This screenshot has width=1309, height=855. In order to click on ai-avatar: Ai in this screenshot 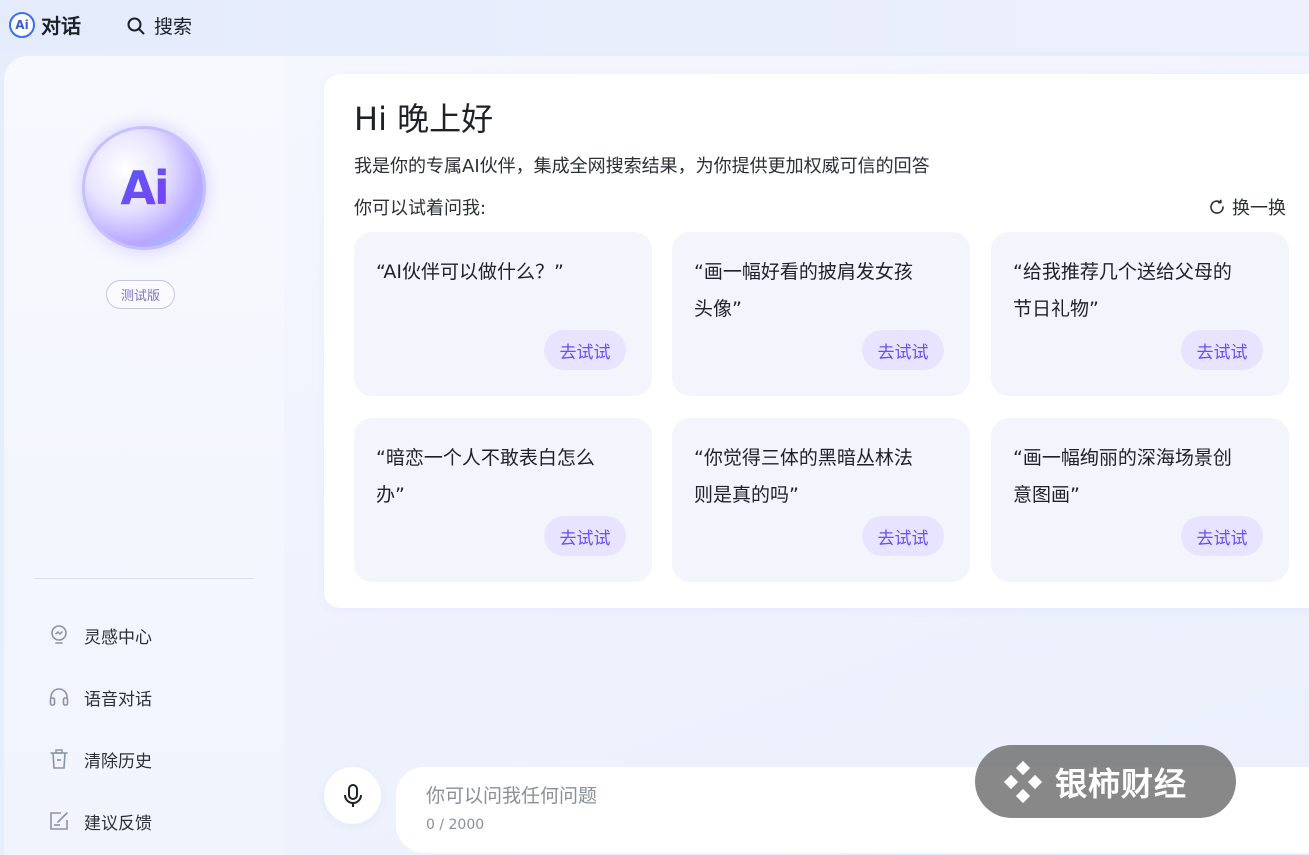, I will do `click(144, 188)`.